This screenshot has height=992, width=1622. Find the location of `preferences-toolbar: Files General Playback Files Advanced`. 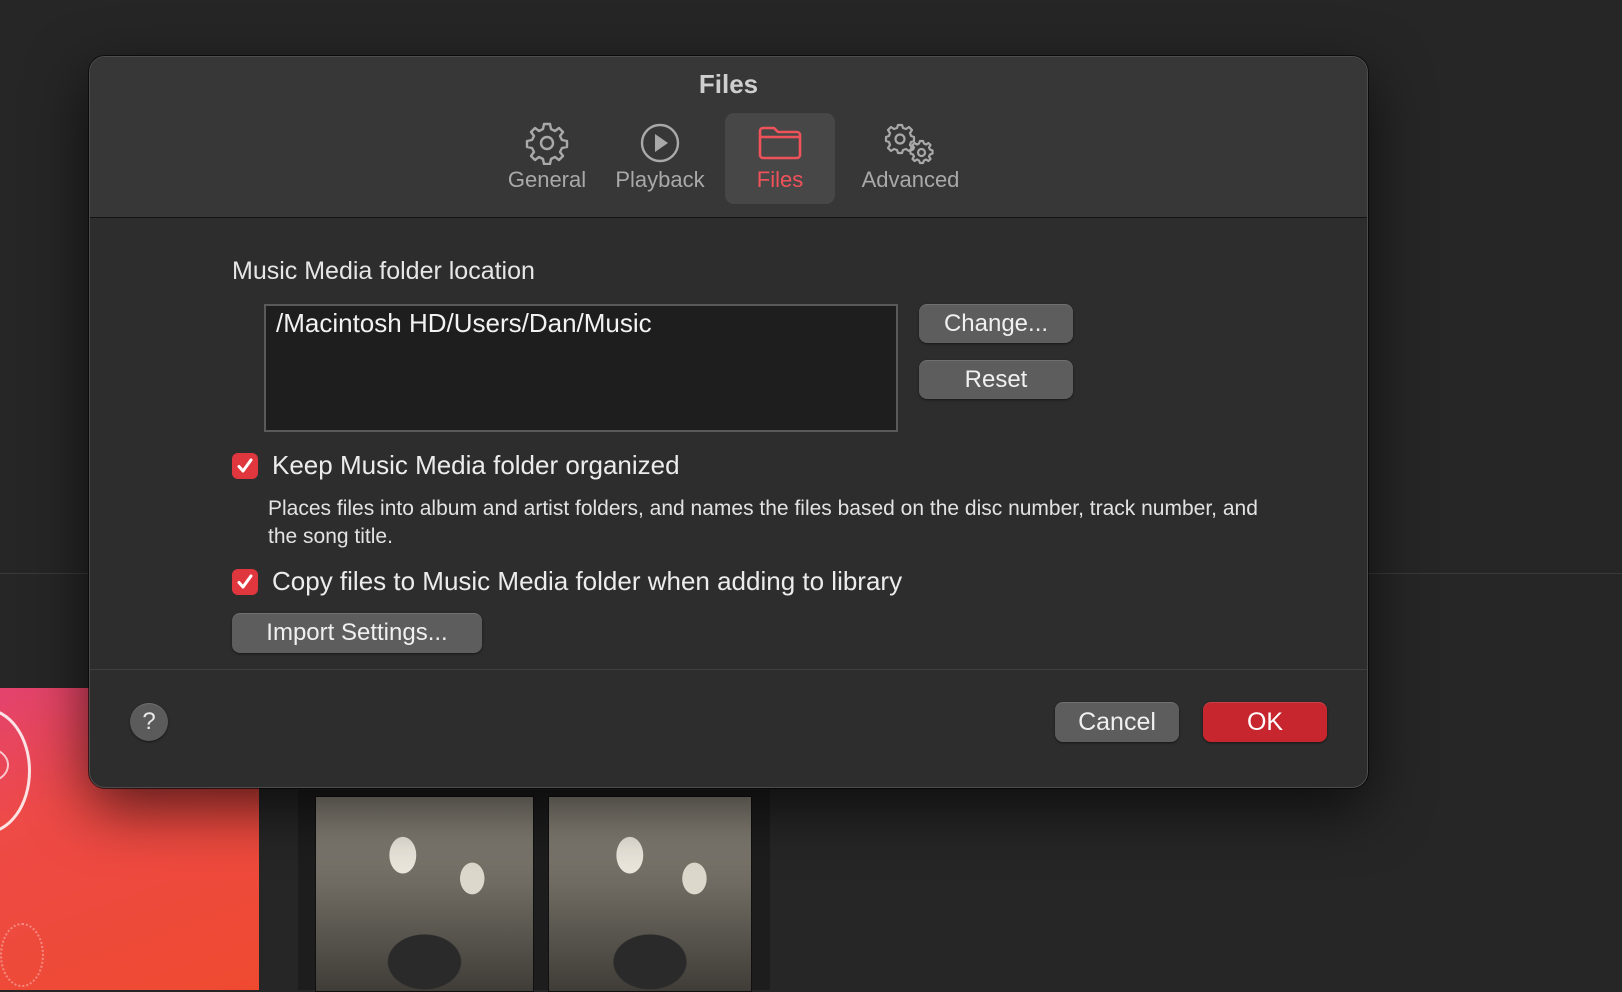

preferences-toolbar: Files General Playback Files Advanced is located at coordinates (728, 137).